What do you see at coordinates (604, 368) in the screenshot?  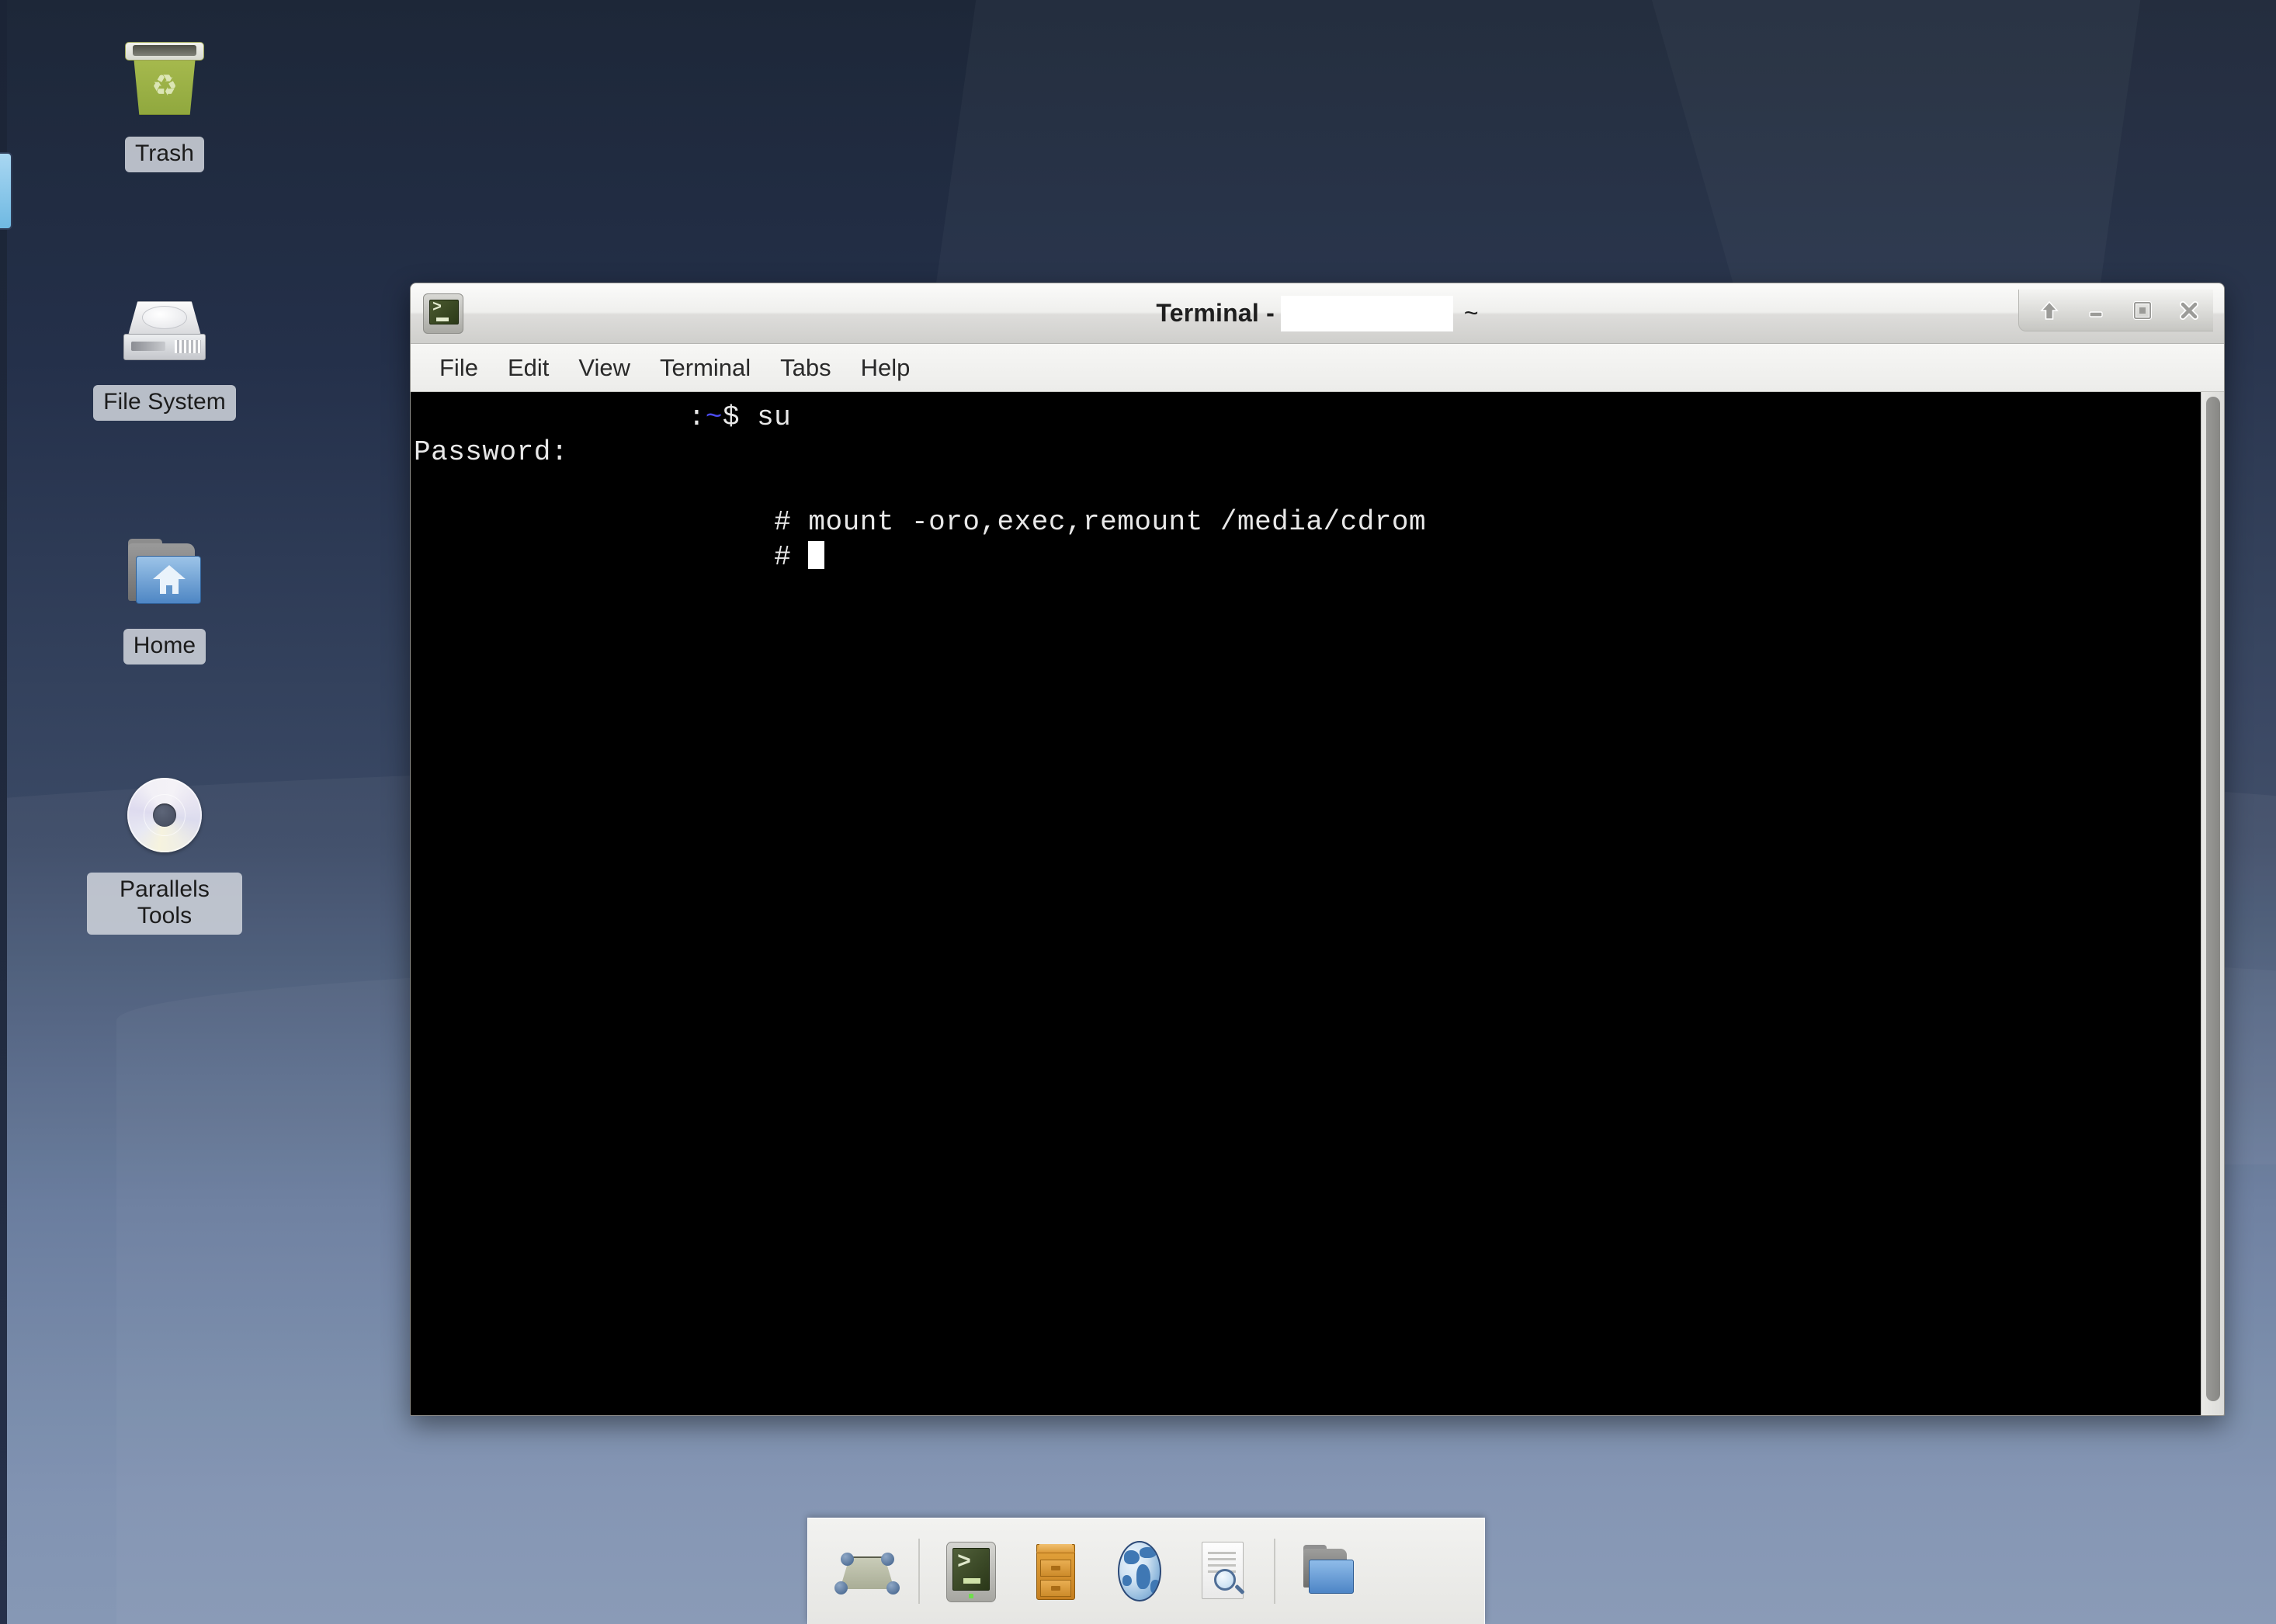 I see `menu-item-view: View` at bounding box center [604, 368].